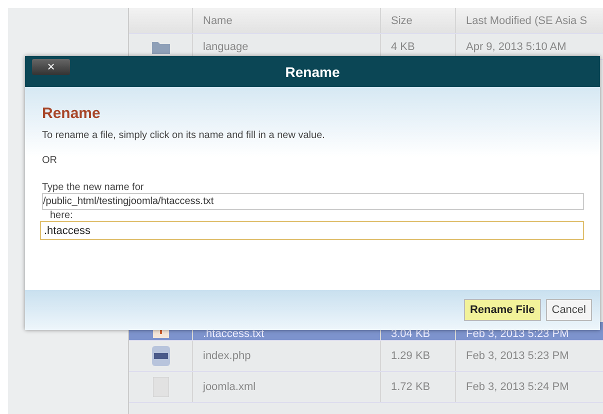 This screenshot has width=603, height=414. Describe the element at coordinates (50, 160) in the screenshot. I see `or-text: OR` at that location.